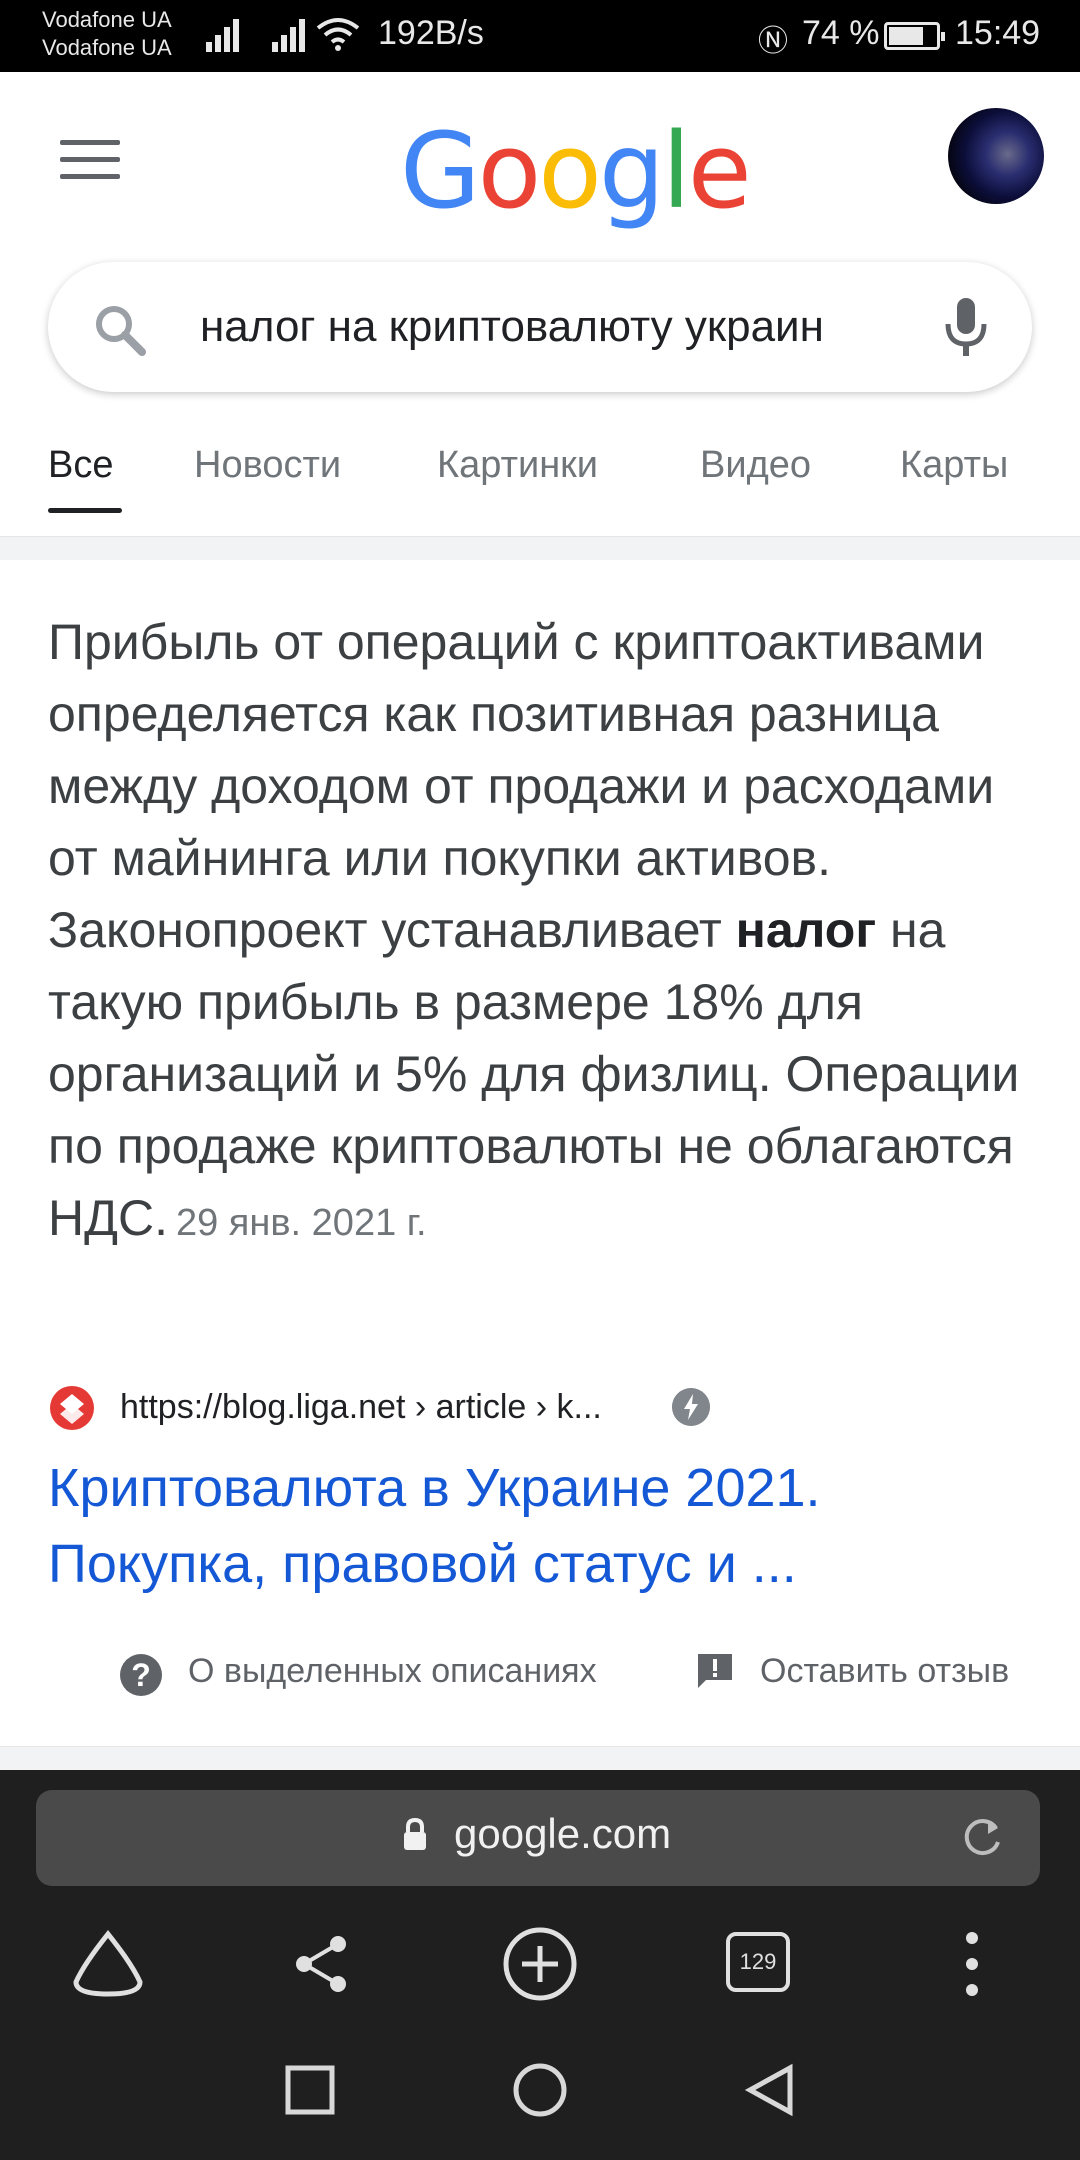 Image resolution: width=1080 pixels, height=2160 pixels. I want to click on nfc-icon: Ⓝ, so click(773, 41).